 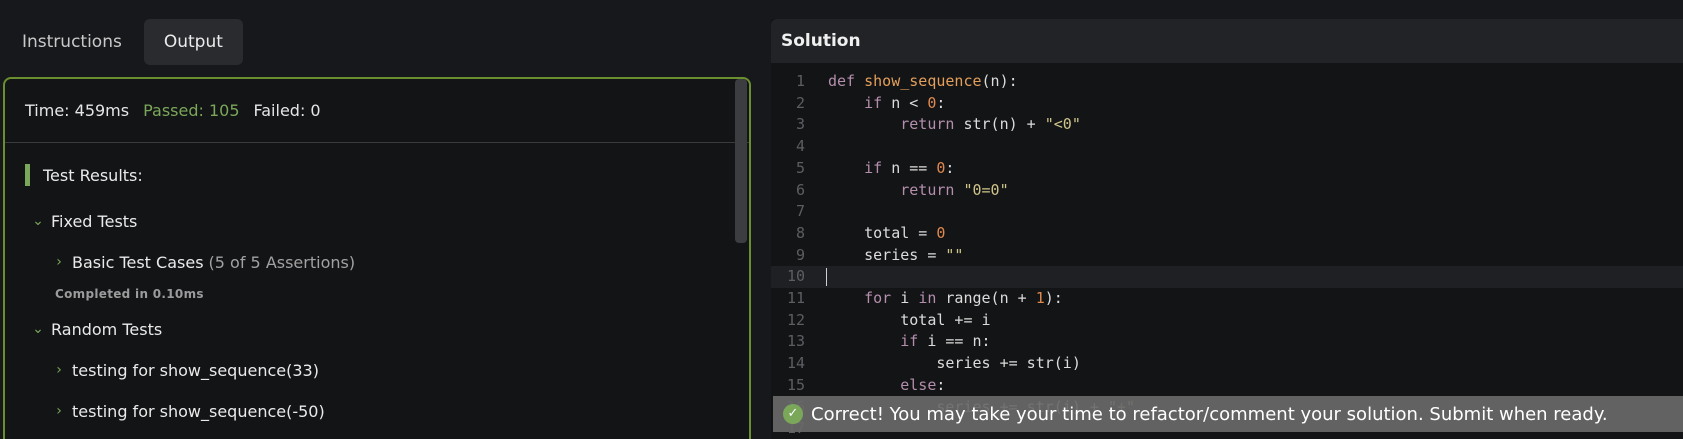 What do you see at coordinates (389, 221) in the screenshot?
I see `fixed-tests-group: ⌄ Fixed Tests` at bounding box center [389, 221].